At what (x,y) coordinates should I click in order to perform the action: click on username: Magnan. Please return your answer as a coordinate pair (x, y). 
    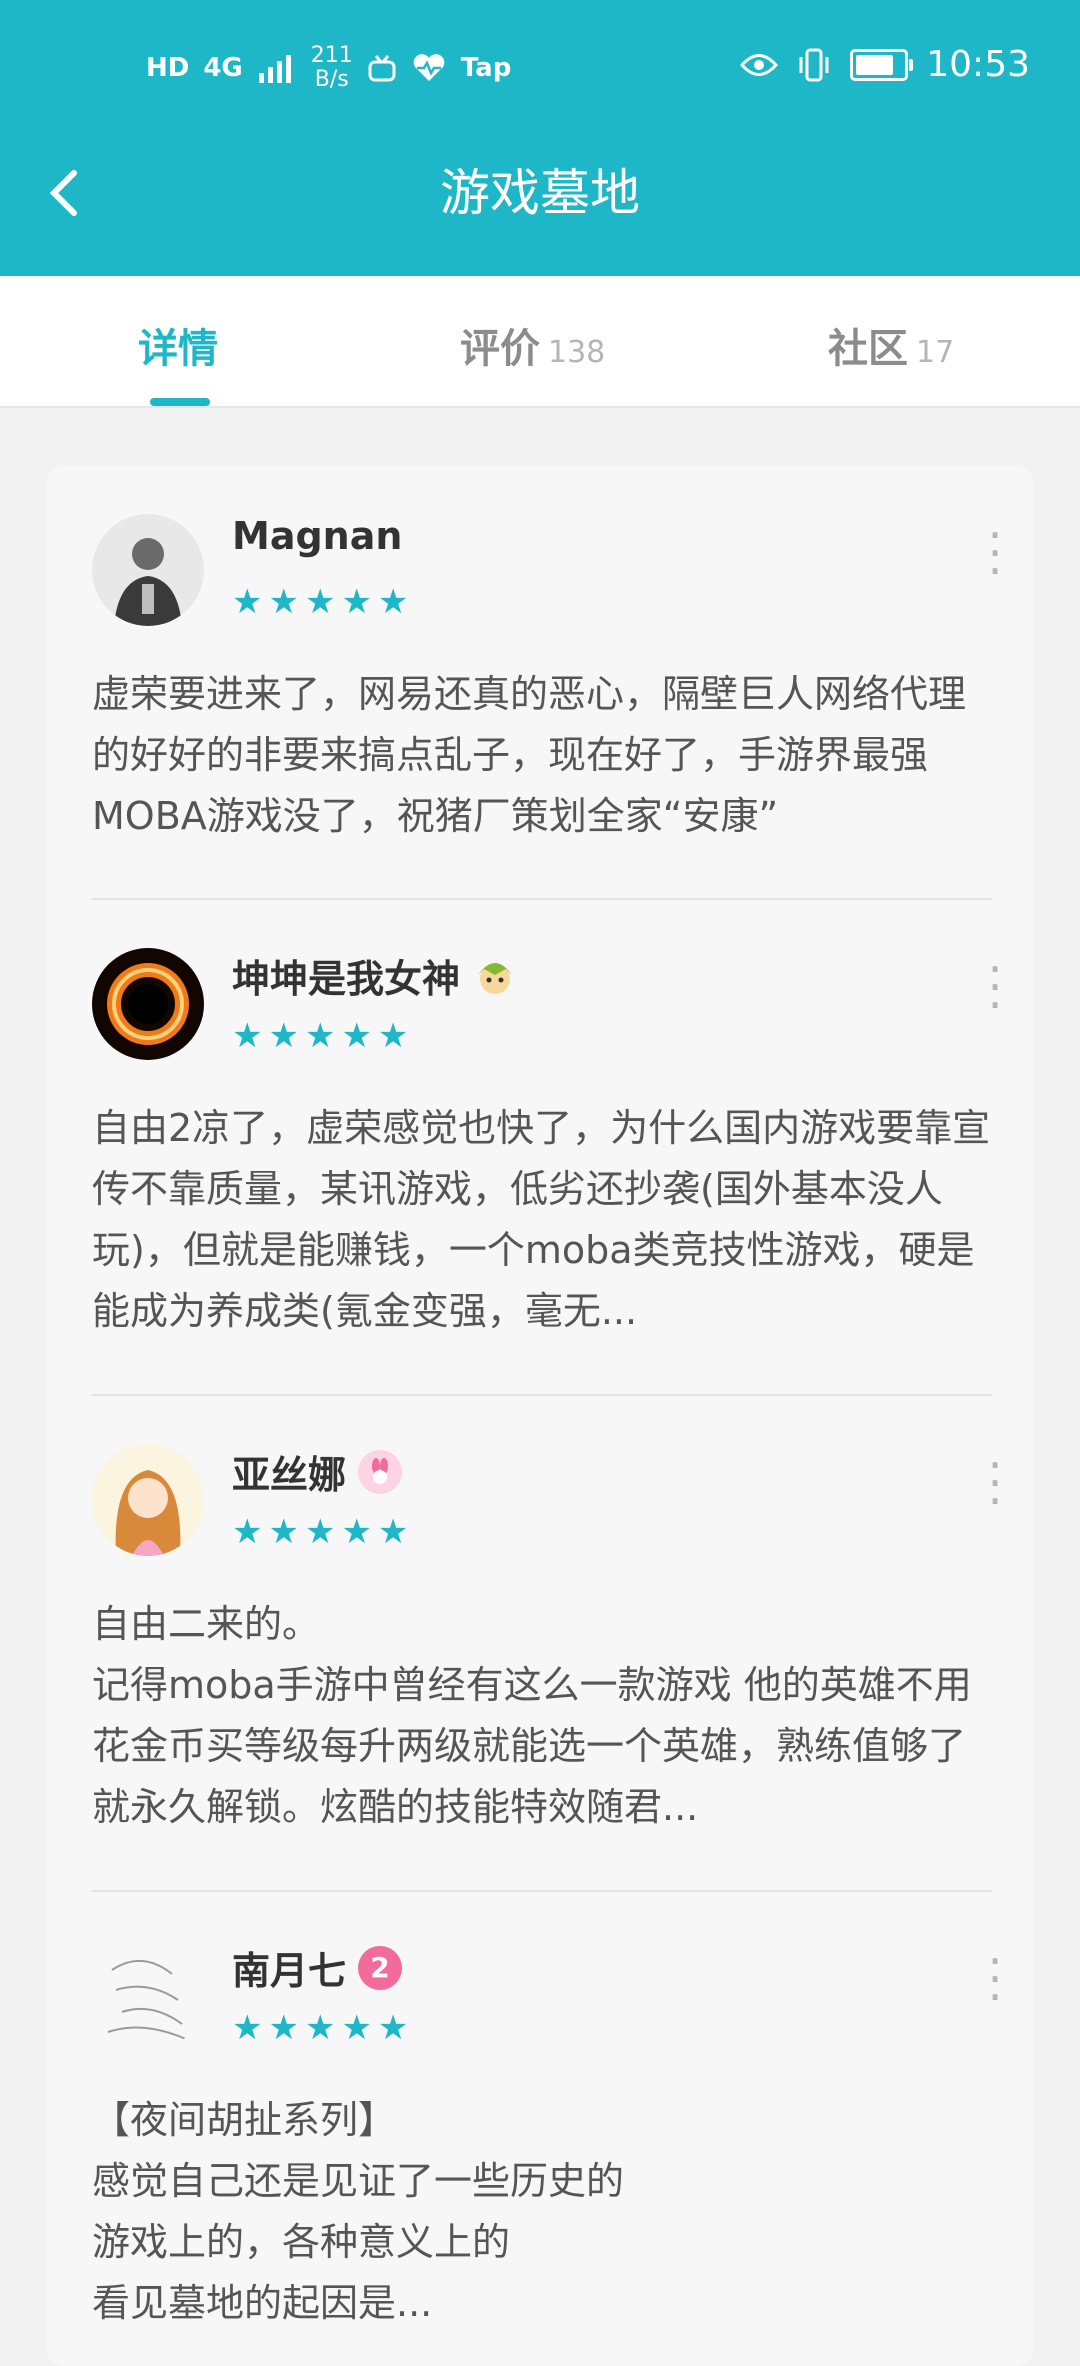
    Looking at the image, I should click on (317, 536).